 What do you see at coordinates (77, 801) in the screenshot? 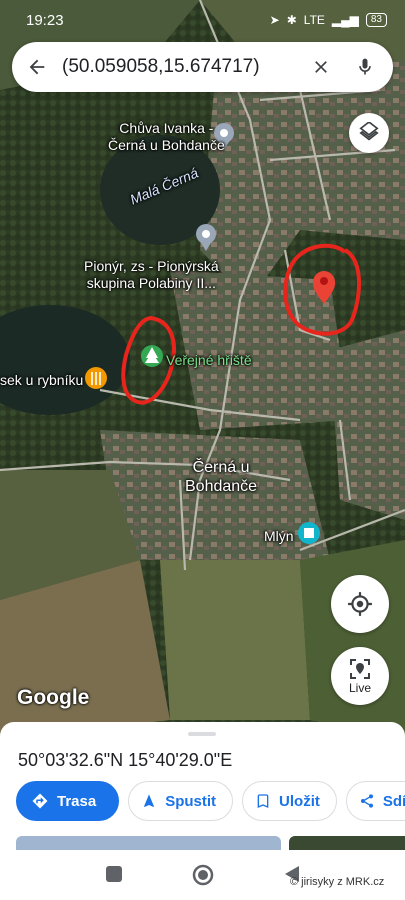
I see `directions-label: Trasa` at bounding box center [77, 801].